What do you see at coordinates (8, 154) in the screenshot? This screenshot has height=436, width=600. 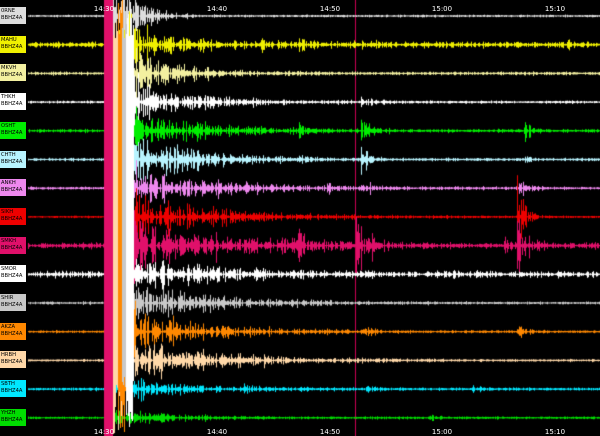 I see `station-name: CHTH` at bounding box center [8, 154].